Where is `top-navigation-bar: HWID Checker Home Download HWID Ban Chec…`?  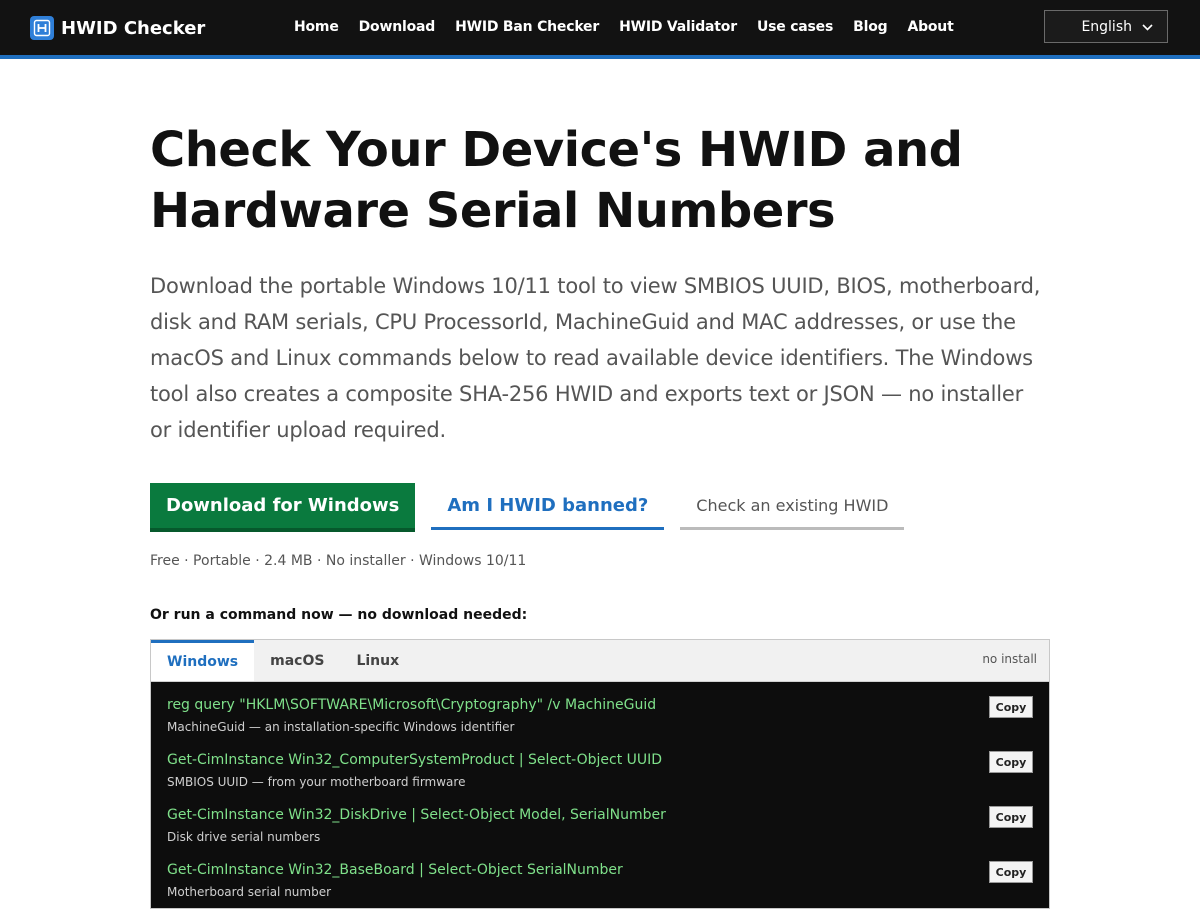 top-navigation-bar: HWID Checker Home Download HWID Ban Chec… is located at coordinates (600, 29).